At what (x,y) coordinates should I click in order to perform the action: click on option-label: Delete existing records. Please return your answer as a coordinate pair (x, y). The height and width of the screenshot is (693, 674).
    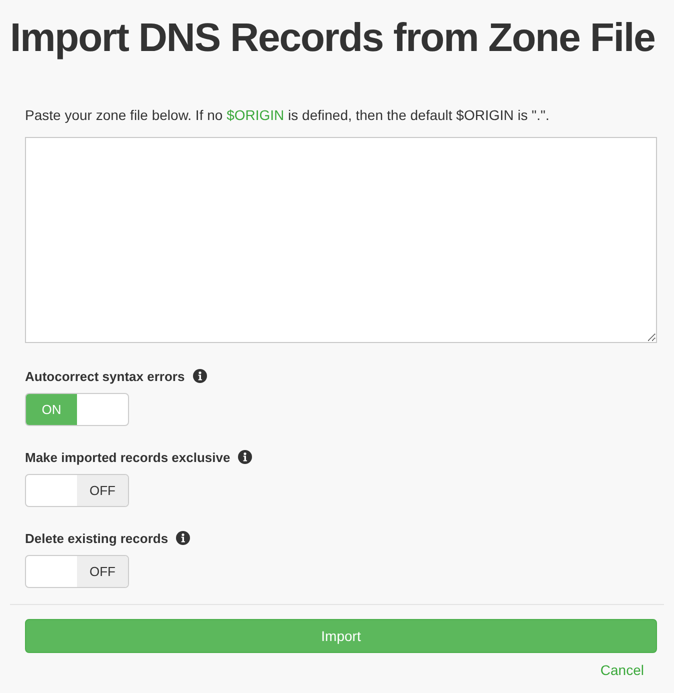
    Looking at the image, I should click on (96, 539).